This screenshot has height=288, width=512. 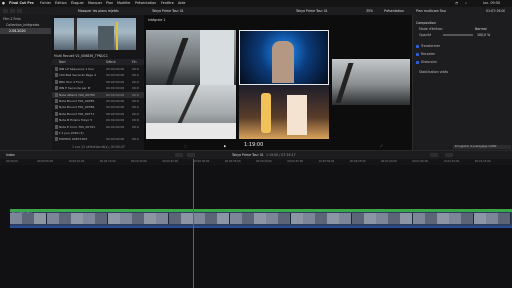 What do you see at coordinates (417, 62) in the screenshot?
I see `distort-checkbox` at bounding box center [417, 62].